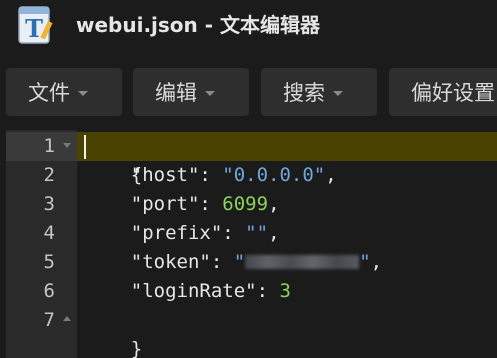  I want to click on json-key: "port", so click(165, 204).